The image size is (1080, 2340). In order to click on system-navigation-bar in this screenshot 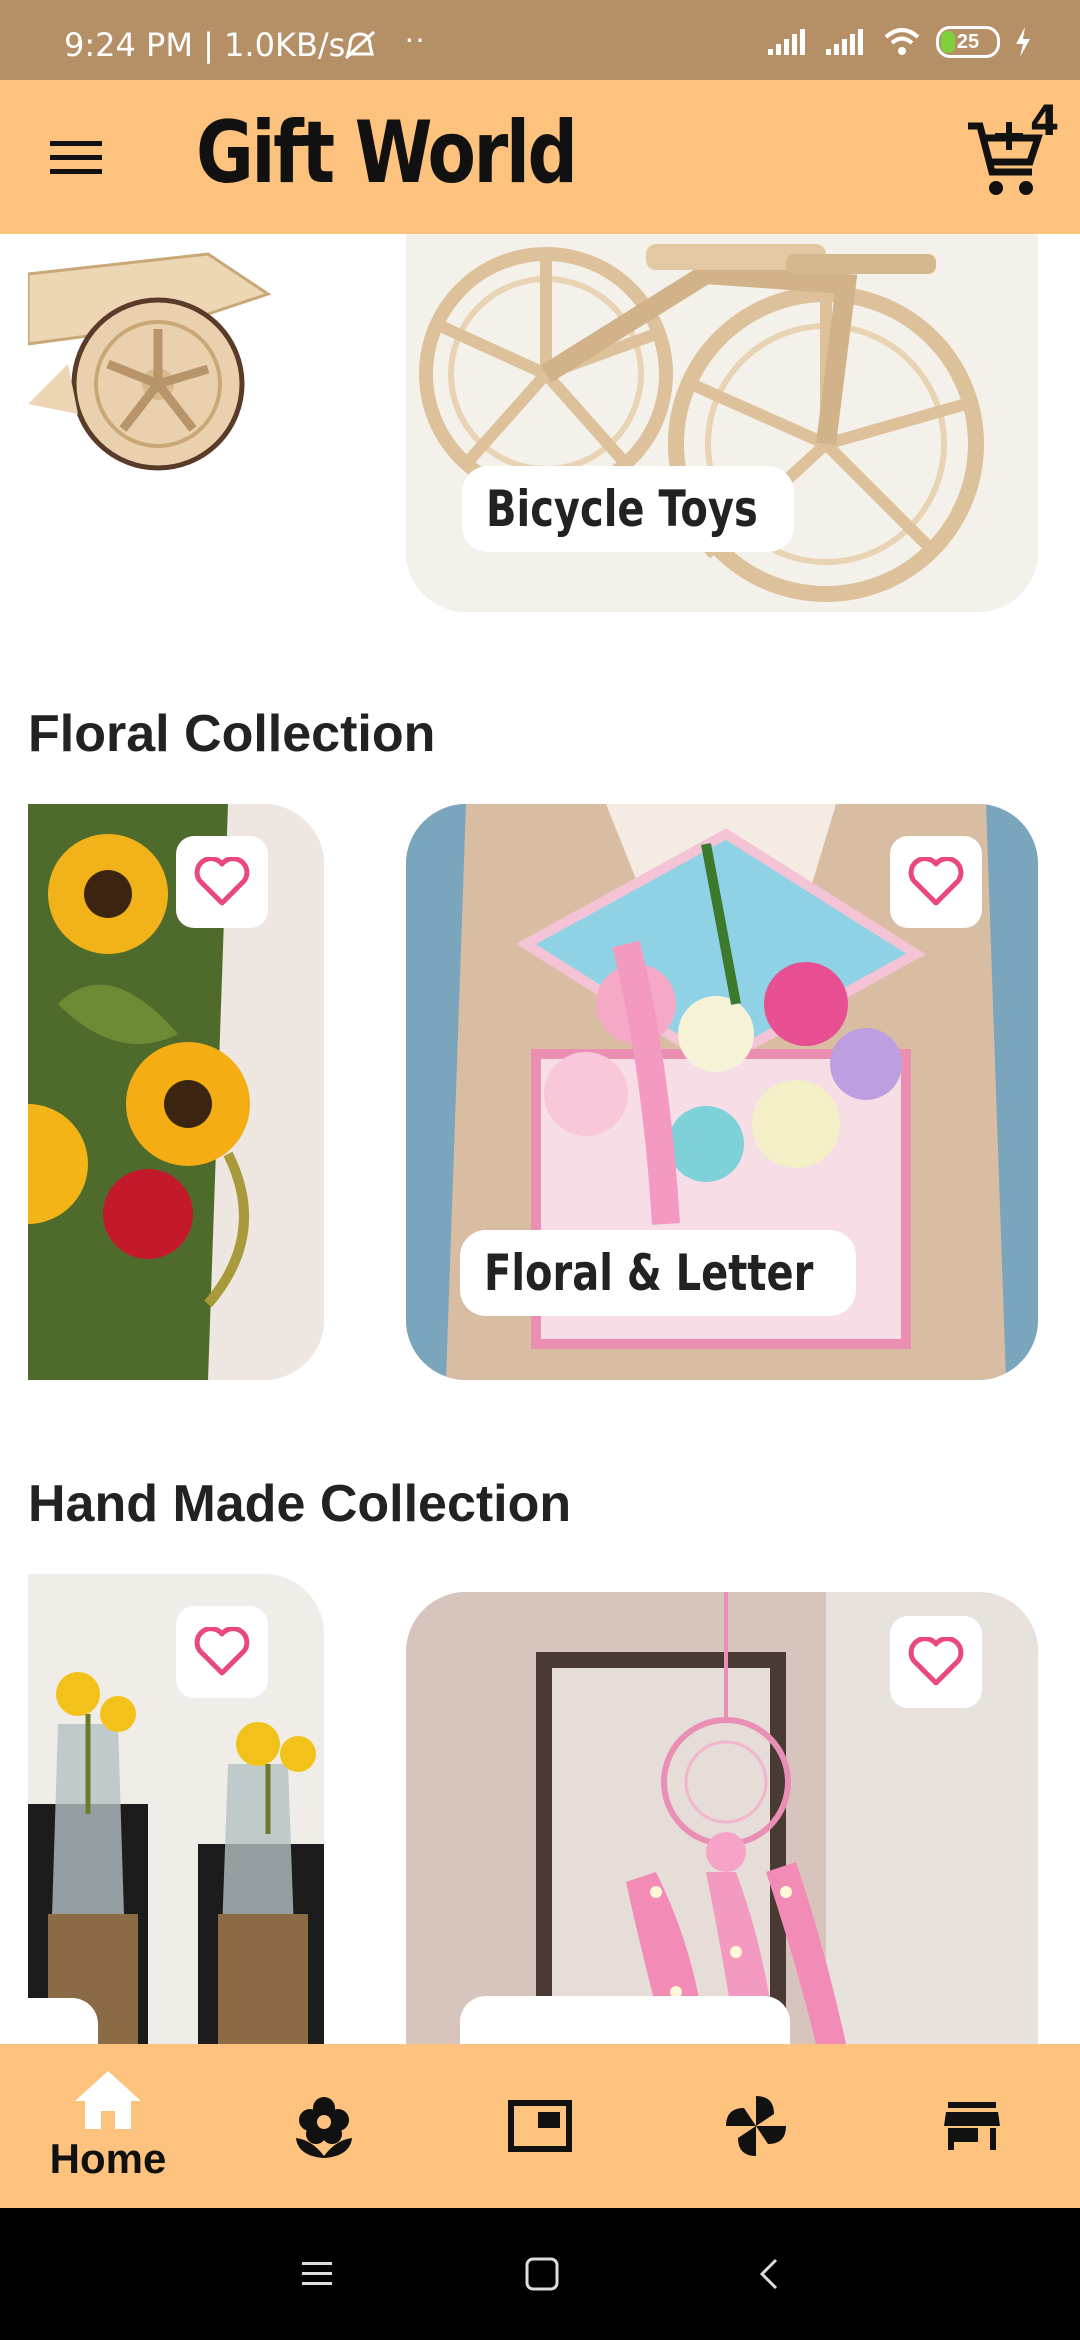, I will do `click(540, 2274)`.